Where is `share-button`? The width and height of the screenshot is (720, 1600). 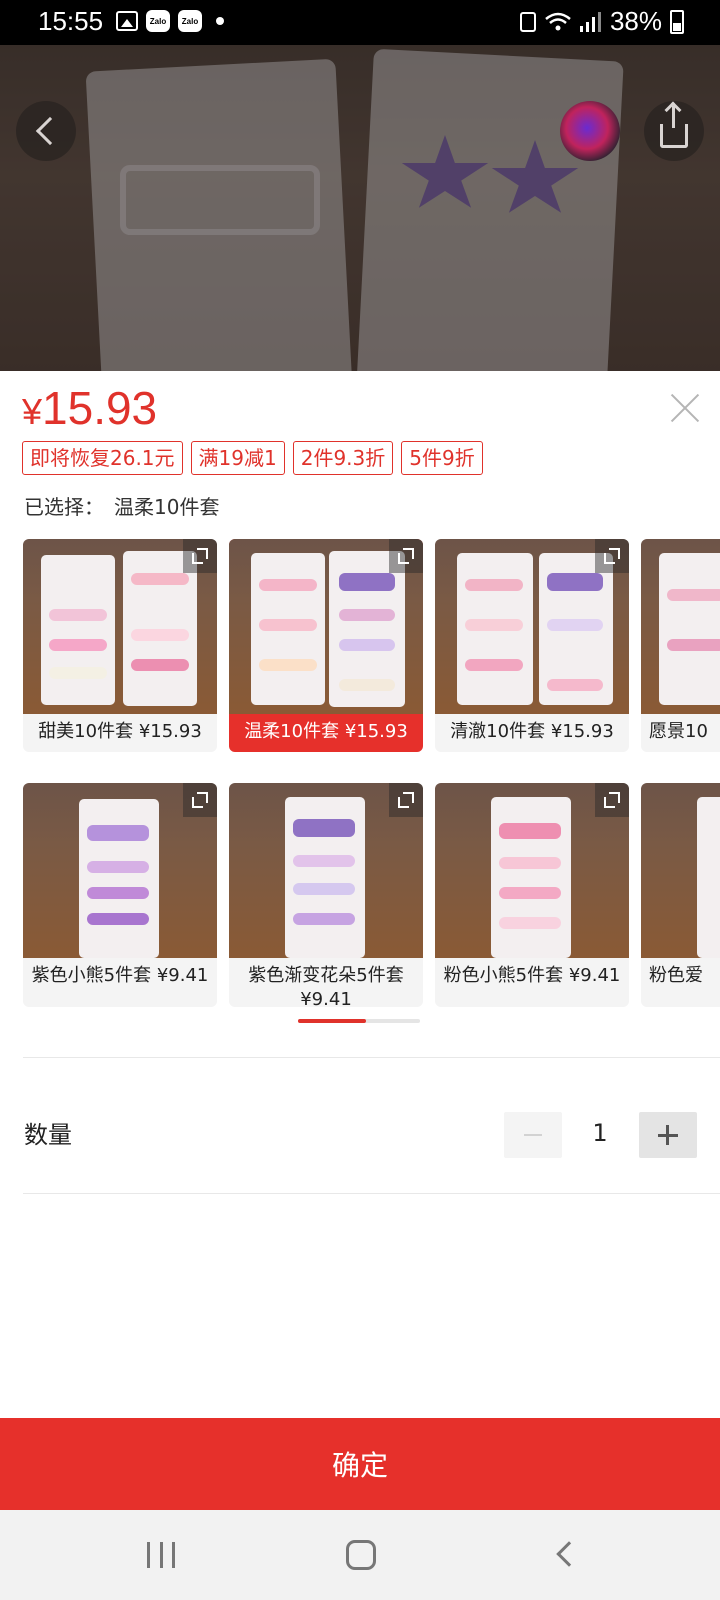 share-button is located at coordinates (674, 131).